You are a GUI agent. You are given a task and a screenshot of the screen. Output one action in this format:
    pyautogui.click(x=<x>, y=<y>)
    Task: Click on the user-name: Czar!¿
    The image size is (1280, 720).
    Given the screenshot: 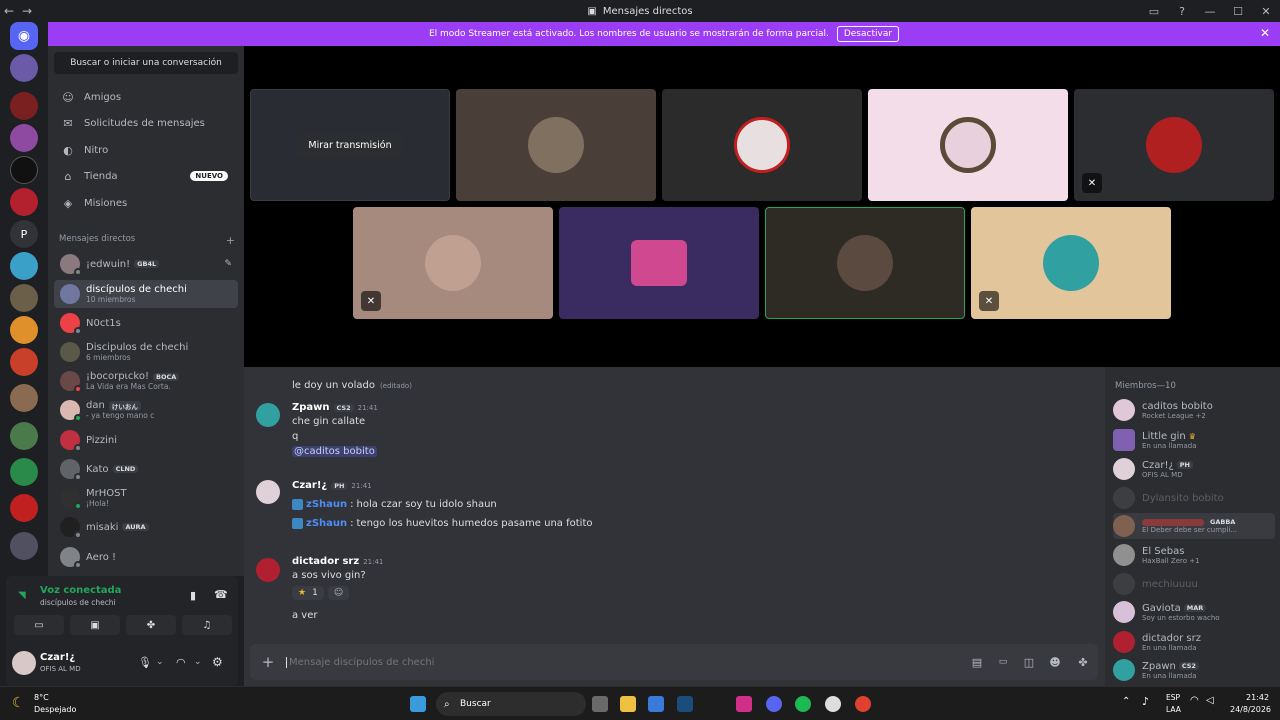 What is the action you would take?
    pyautogui.click(x=57, y=657)
    